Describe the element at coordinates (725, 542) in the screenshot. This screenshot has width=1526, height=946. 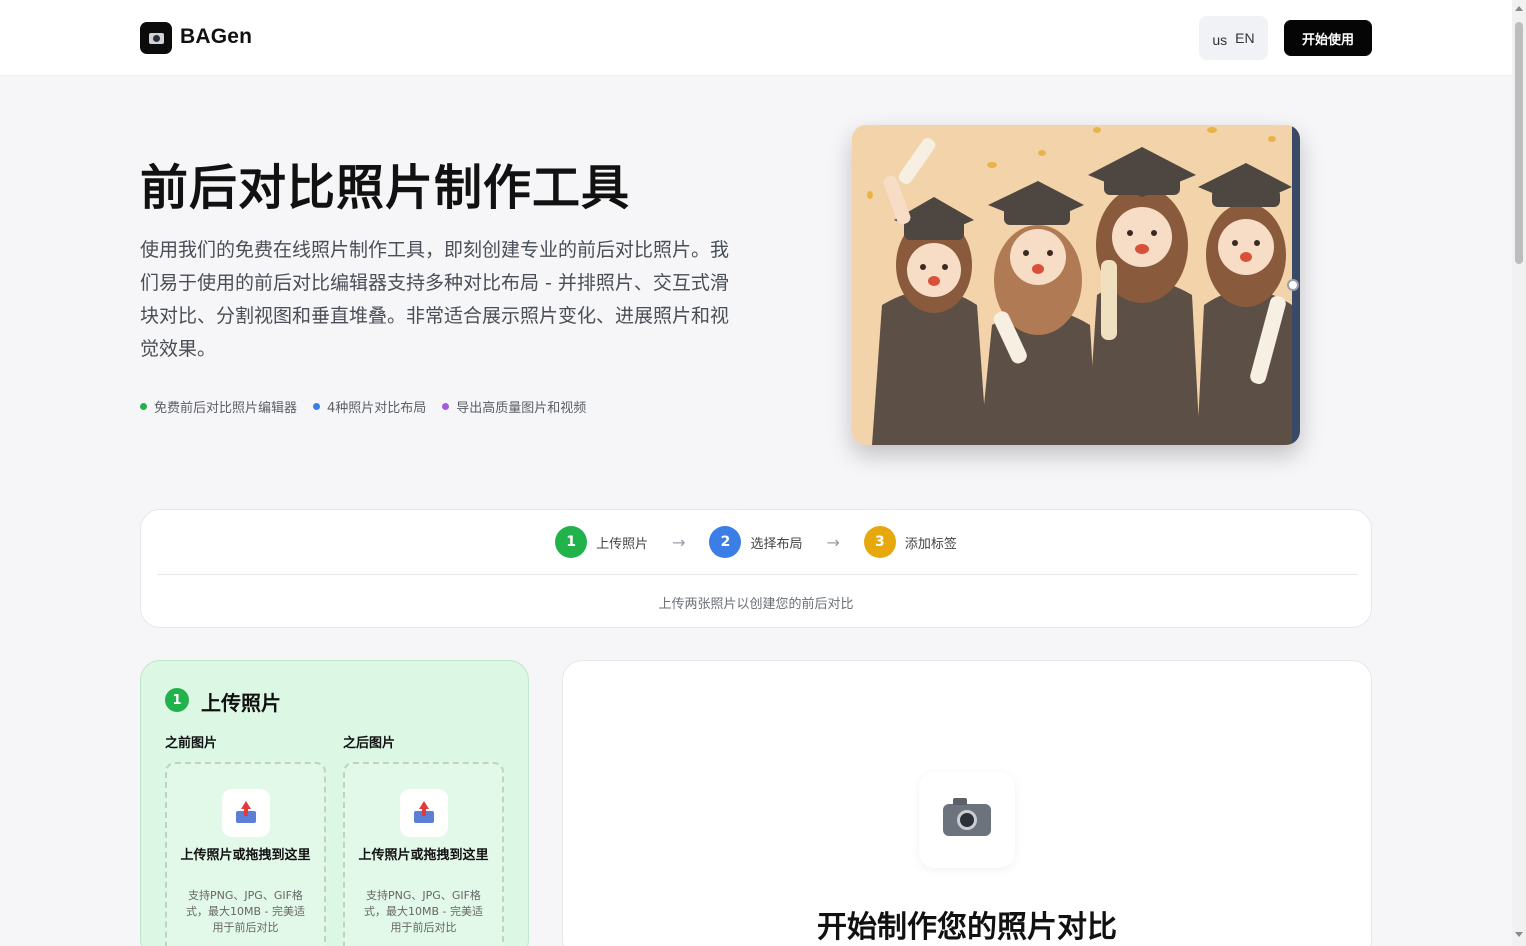
I see `step-number: 2` at that location.